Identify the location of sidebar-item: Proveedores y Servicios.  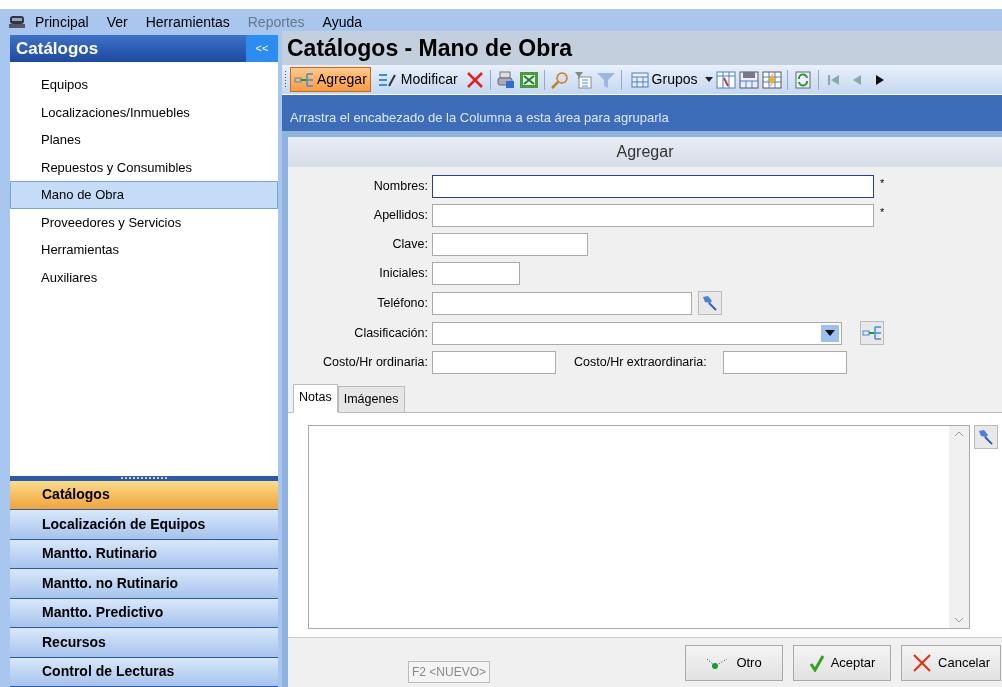
(144, 222).